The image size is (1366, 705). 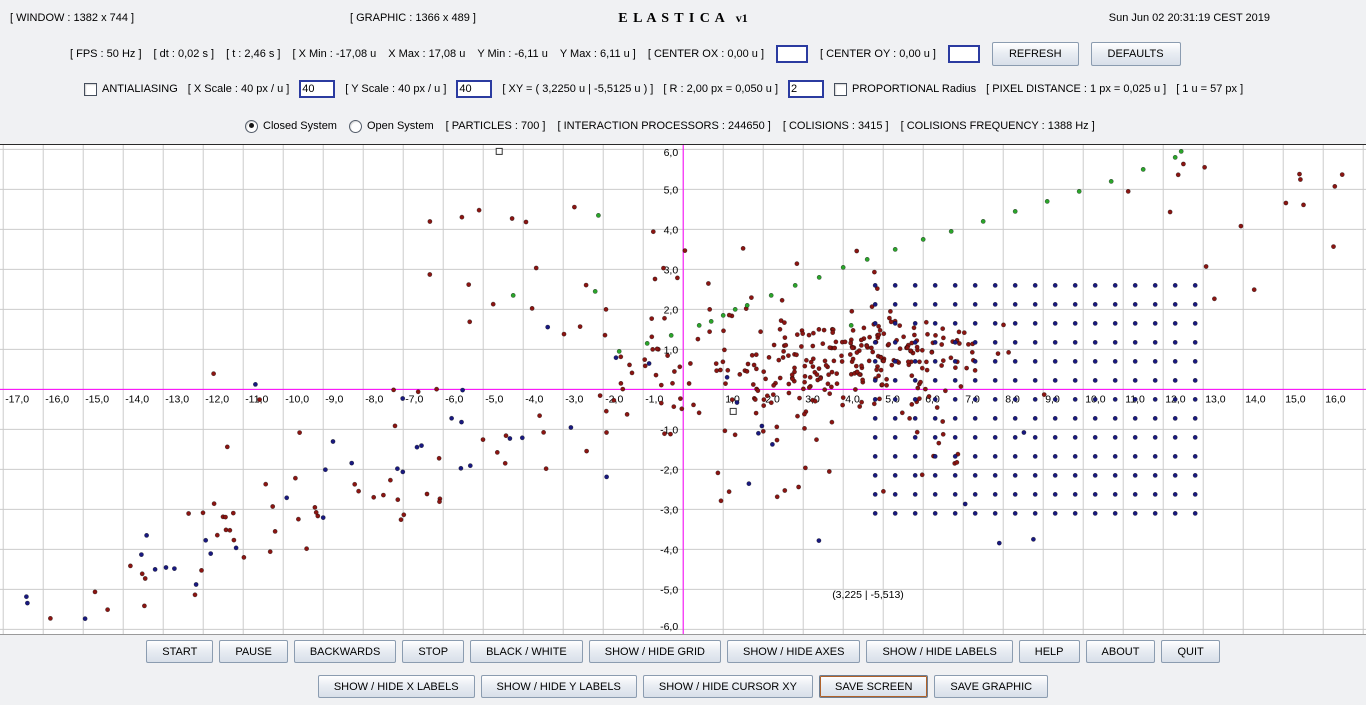 What do you see at coordinates (1190, 651) in the screenshot?
I see `quit-button: QUIT` at bounding box center [1190, 651].